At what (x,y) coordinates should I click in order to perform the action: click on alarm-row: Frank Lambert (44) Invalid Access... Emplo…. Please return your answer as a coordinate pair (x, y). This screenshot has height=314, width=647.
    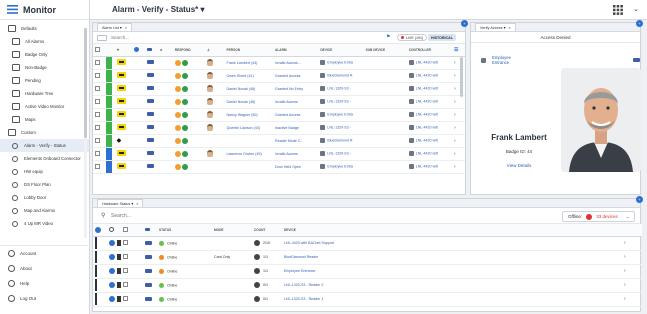
    Looking at the image, I should click on (279, 63).